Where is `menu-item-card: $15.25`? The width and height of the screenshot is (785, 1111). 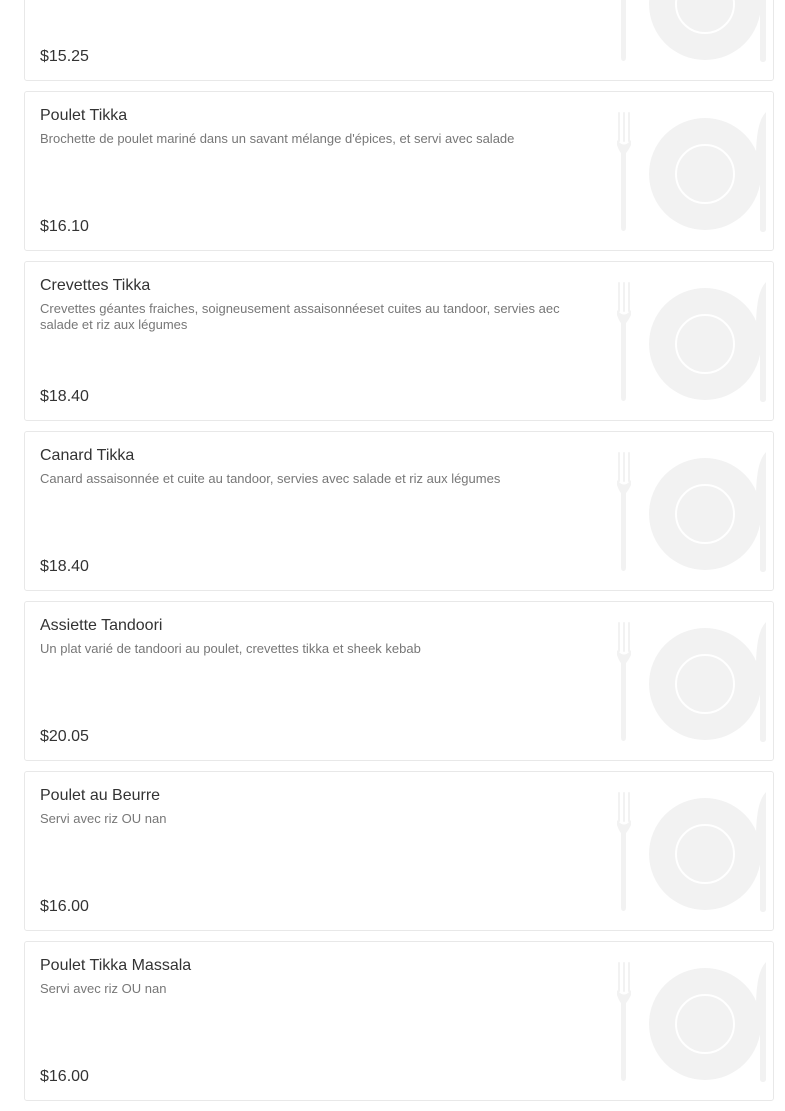 menu-item-card: $15.25 is located at coordinates (399, 40).